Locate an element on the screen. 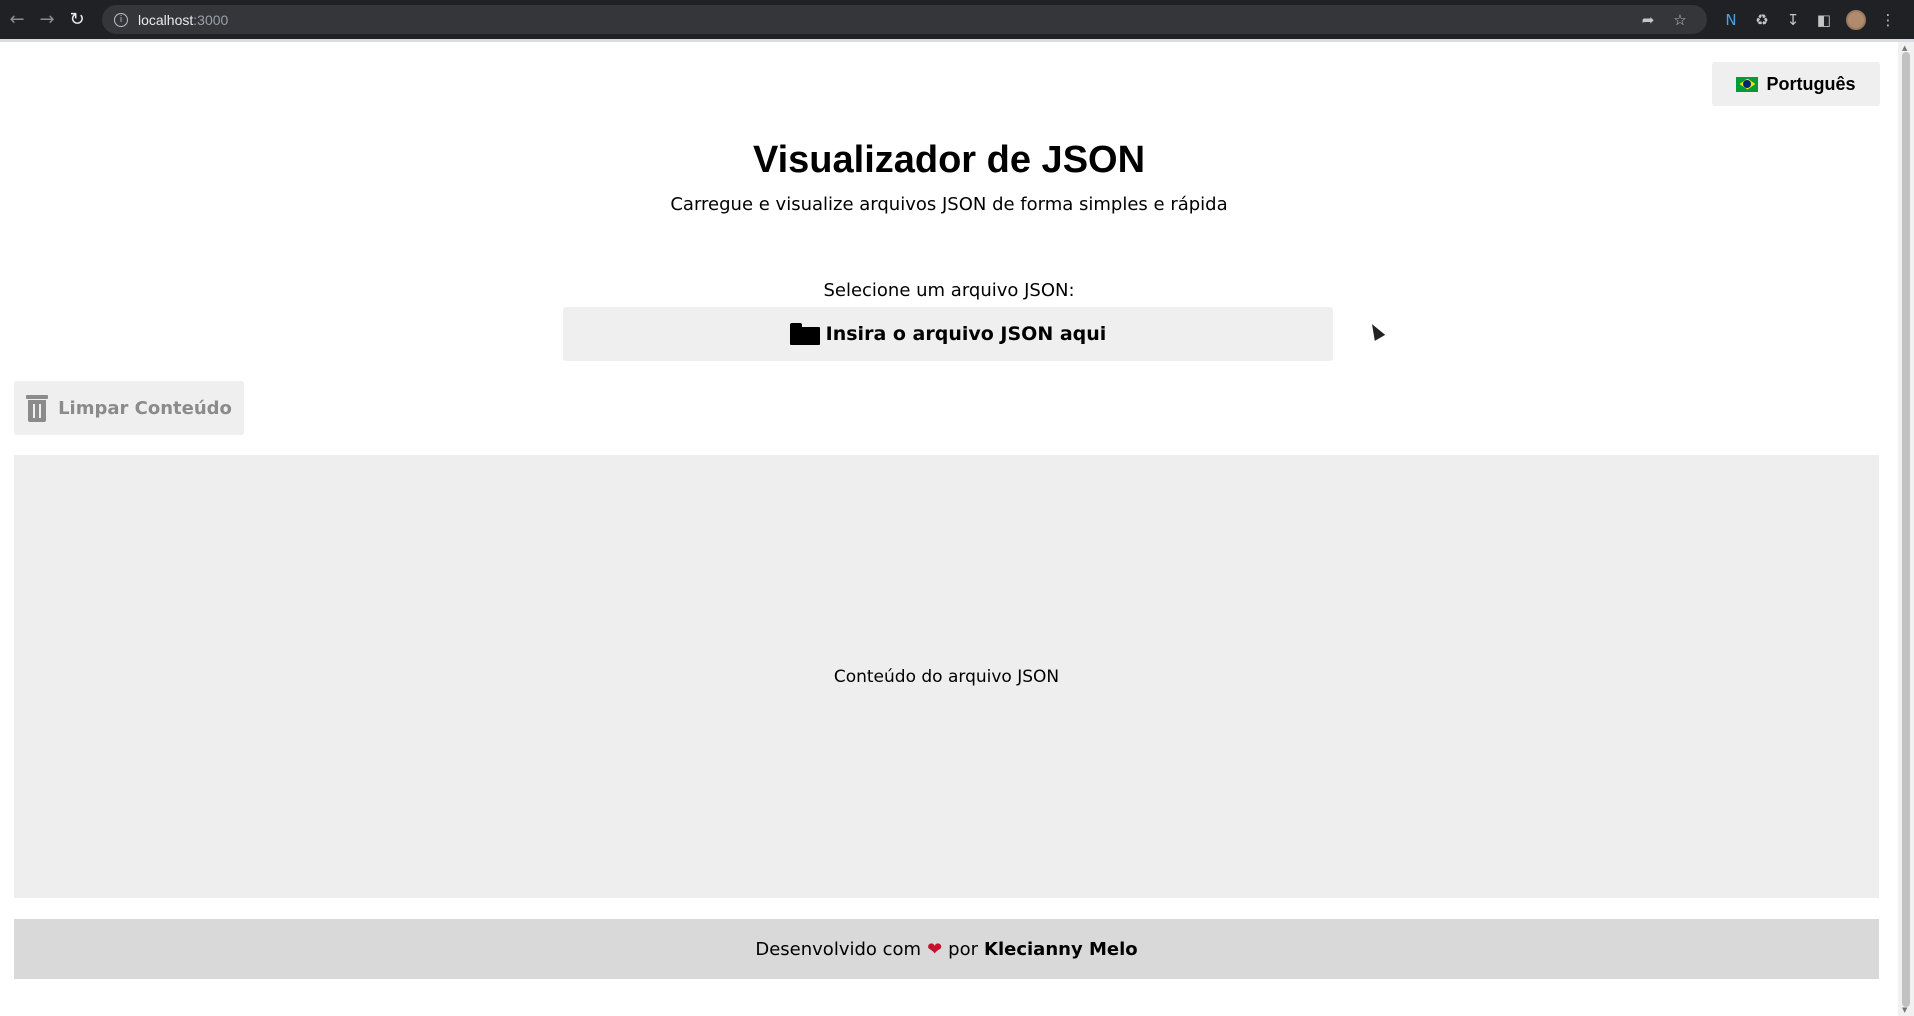 This screenshot has width=1914, height=1016. language-label: Português is located at coordinates (1811, 83).